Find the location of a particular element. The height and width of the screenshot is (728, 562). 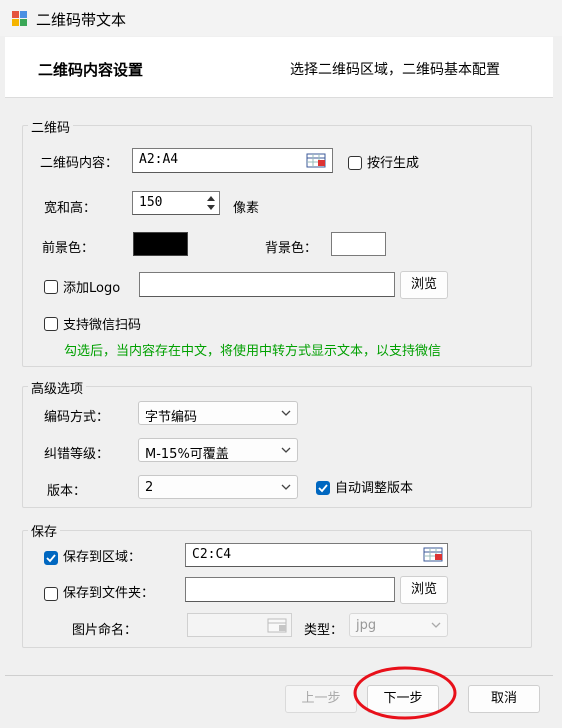

ecc-select: M-15%可覆盖 is located at coordinates (218, 450).